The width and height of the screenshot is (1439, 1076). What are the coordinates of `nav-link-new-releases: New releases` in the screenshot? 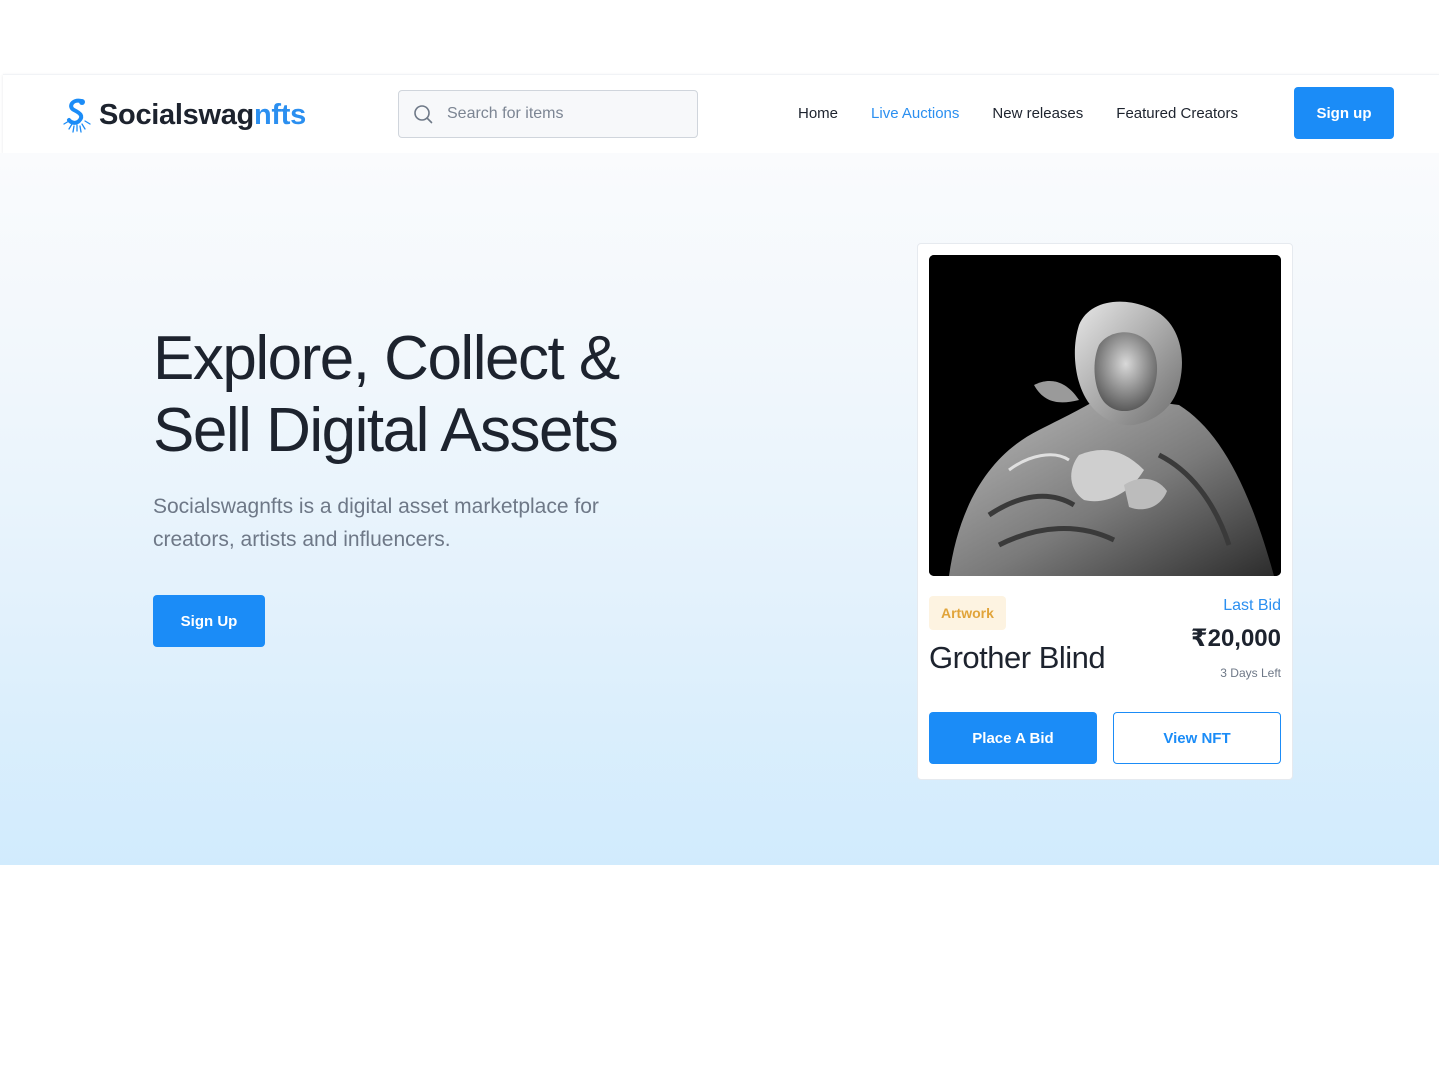 It's located at (1037, 113).